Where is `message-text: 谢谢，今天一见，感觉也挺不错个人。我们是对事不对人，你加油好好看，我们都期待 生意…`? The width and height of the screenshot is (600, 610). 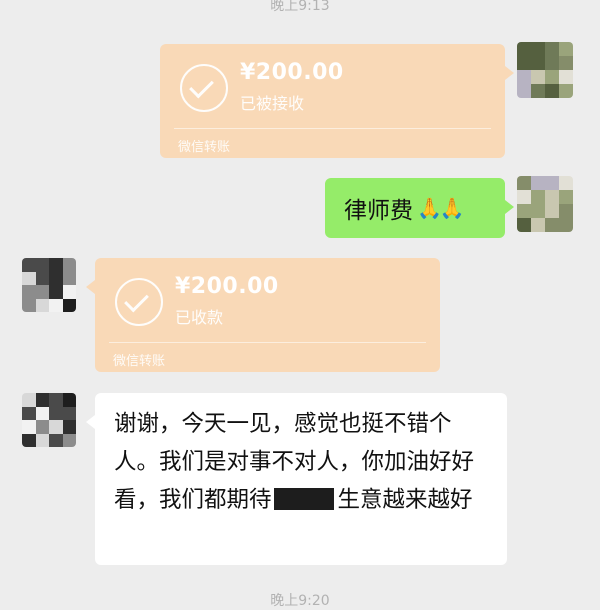 message-text: 谢谢，今天一见，感觉也挺不错个人。我们是对事不对人，你加油好好看，我们都期待 生意… is located at coordinates (303, 462).